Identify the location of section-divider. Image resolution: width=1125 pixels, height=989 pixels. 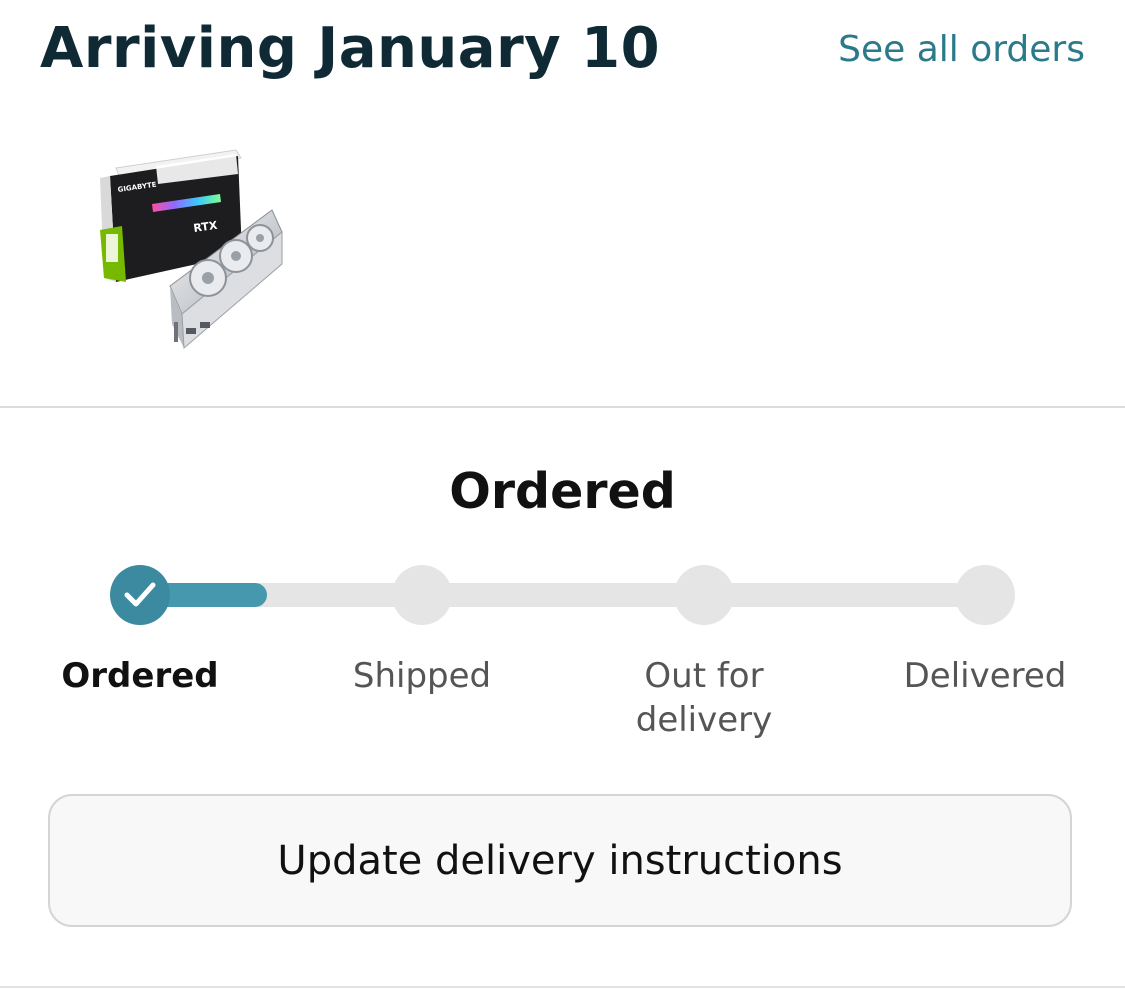
(562, 407).